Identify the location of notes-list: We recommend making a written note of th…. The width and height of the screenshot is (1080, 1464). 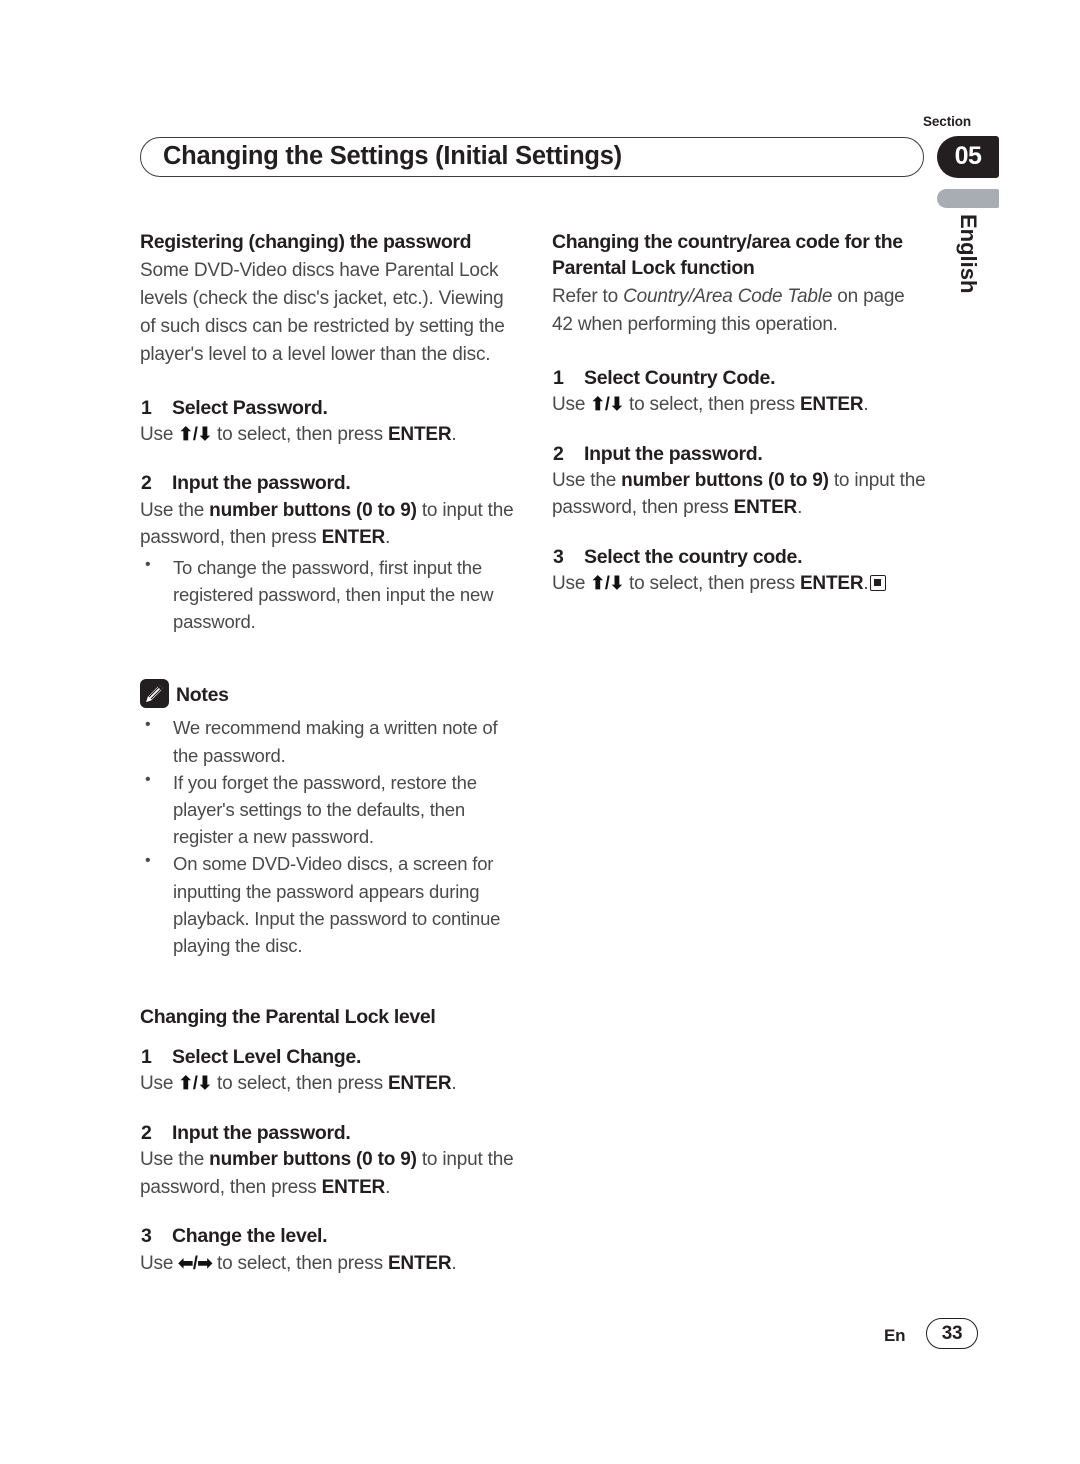
(329, 836).